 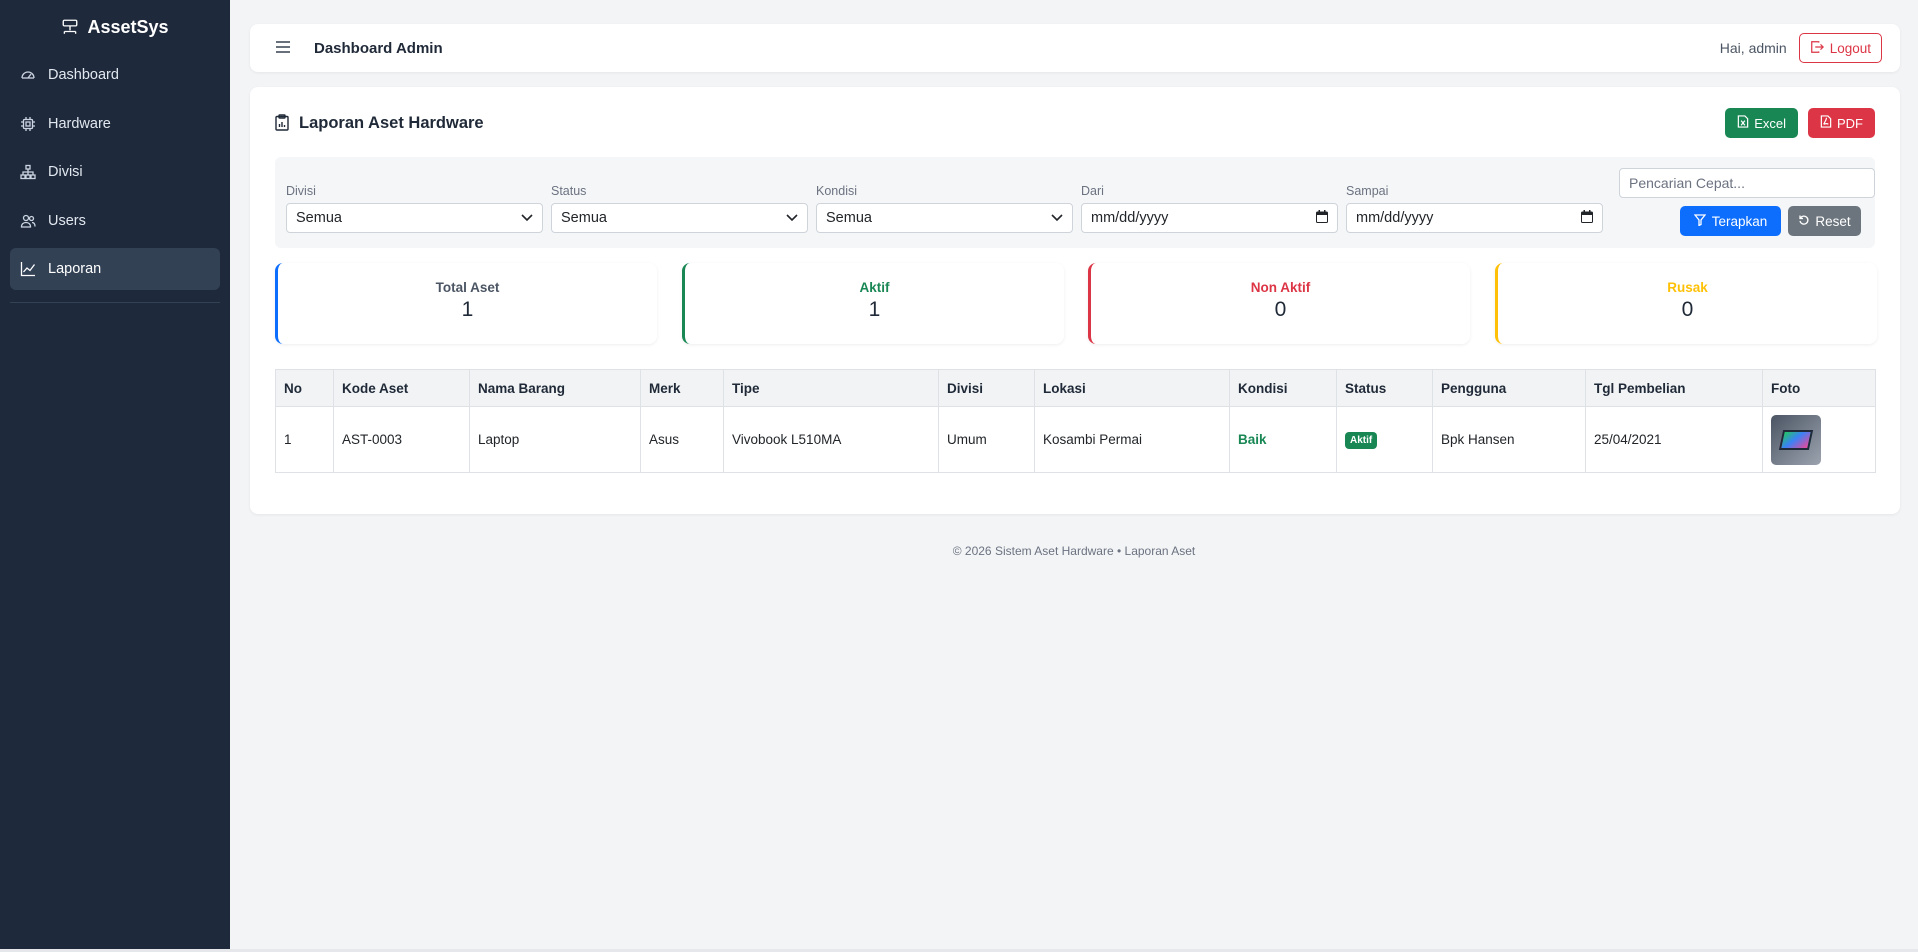 I want to click on stat-aktif: Aktif 1, so click(x=873, y=303).